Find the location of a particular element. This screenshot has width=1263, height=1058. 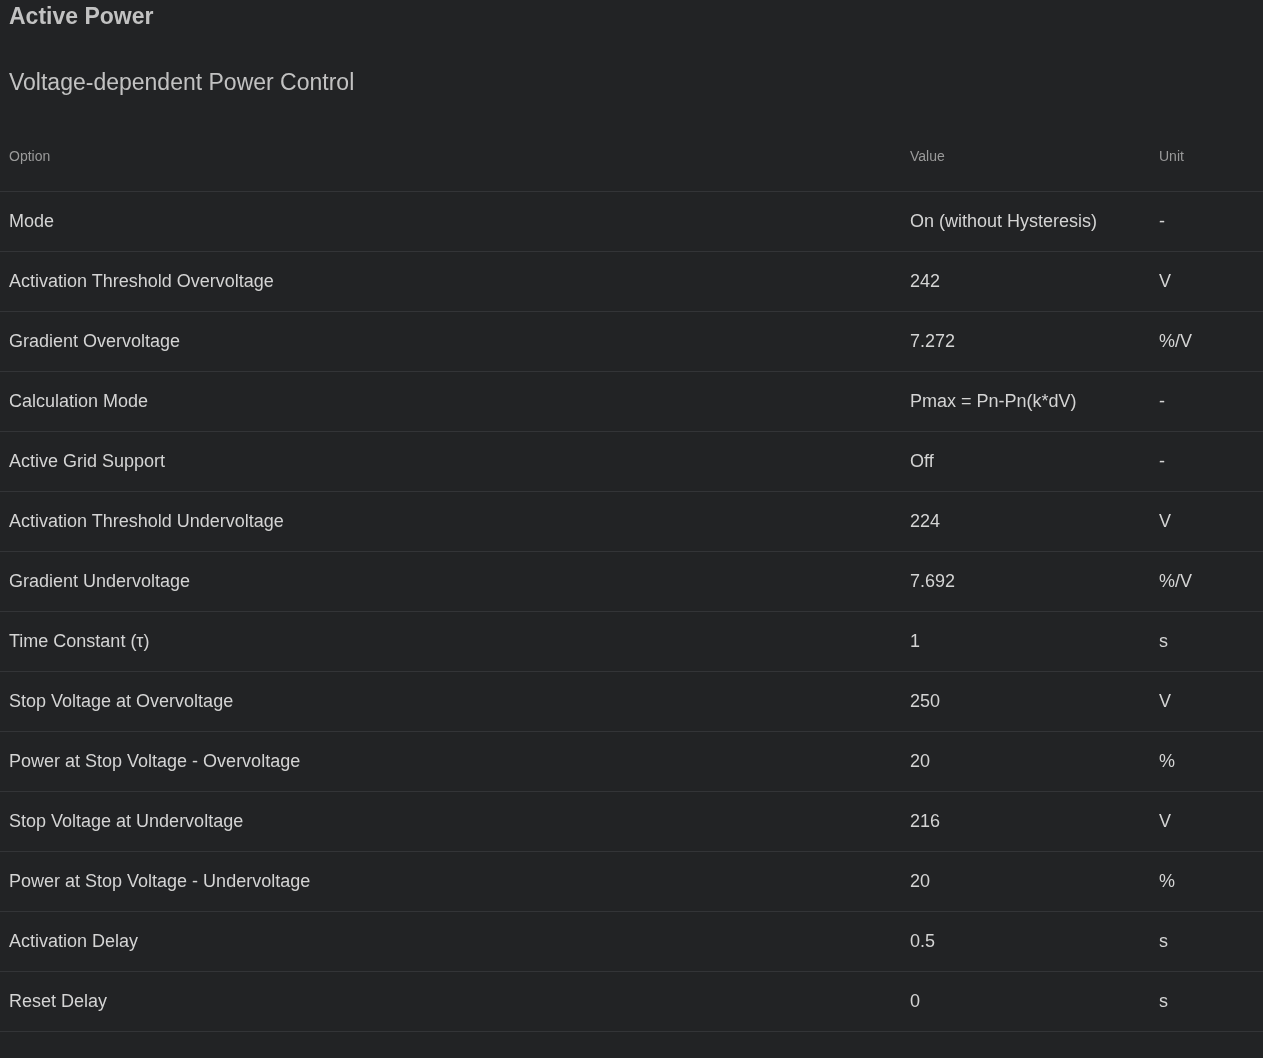

column-header: Option is located at coordinates (30, 156).